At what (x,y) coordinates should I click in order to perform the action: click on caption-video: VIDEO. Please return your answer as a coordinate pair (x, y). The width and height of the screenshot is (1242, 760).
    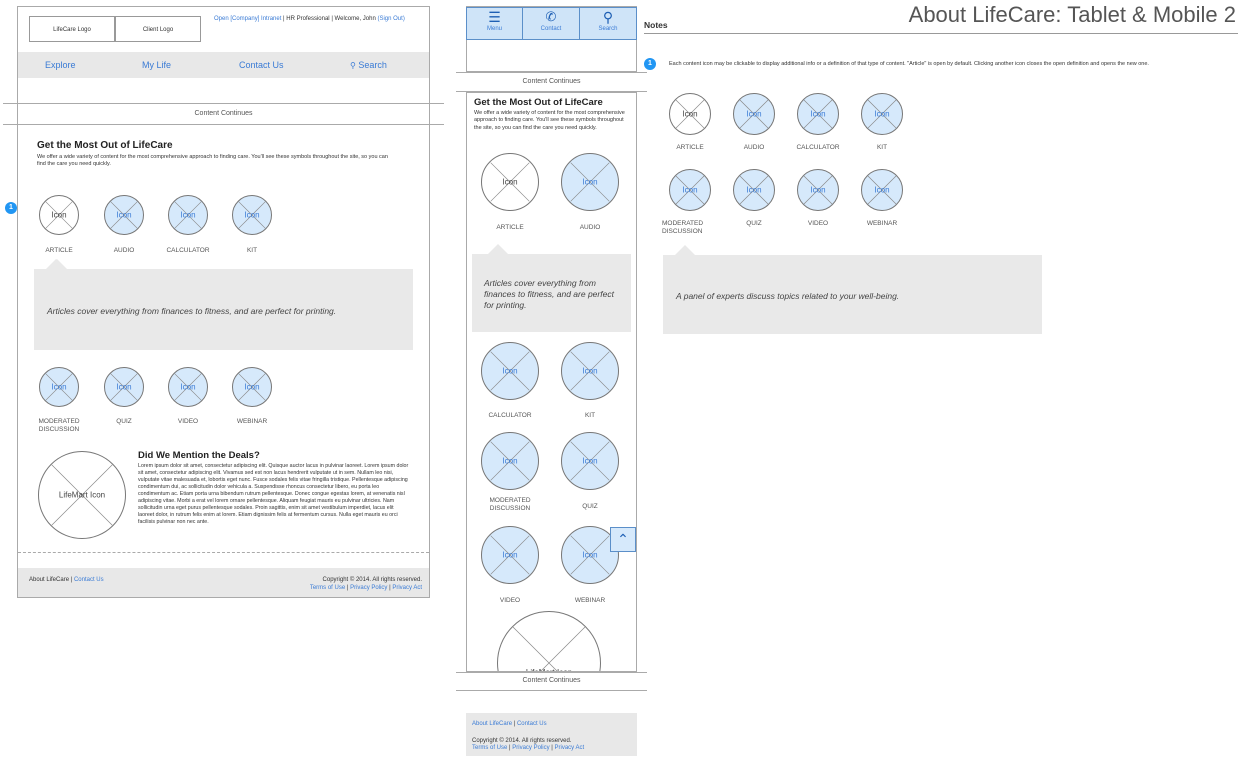
    Looking at the image, I should click on (188, 421).